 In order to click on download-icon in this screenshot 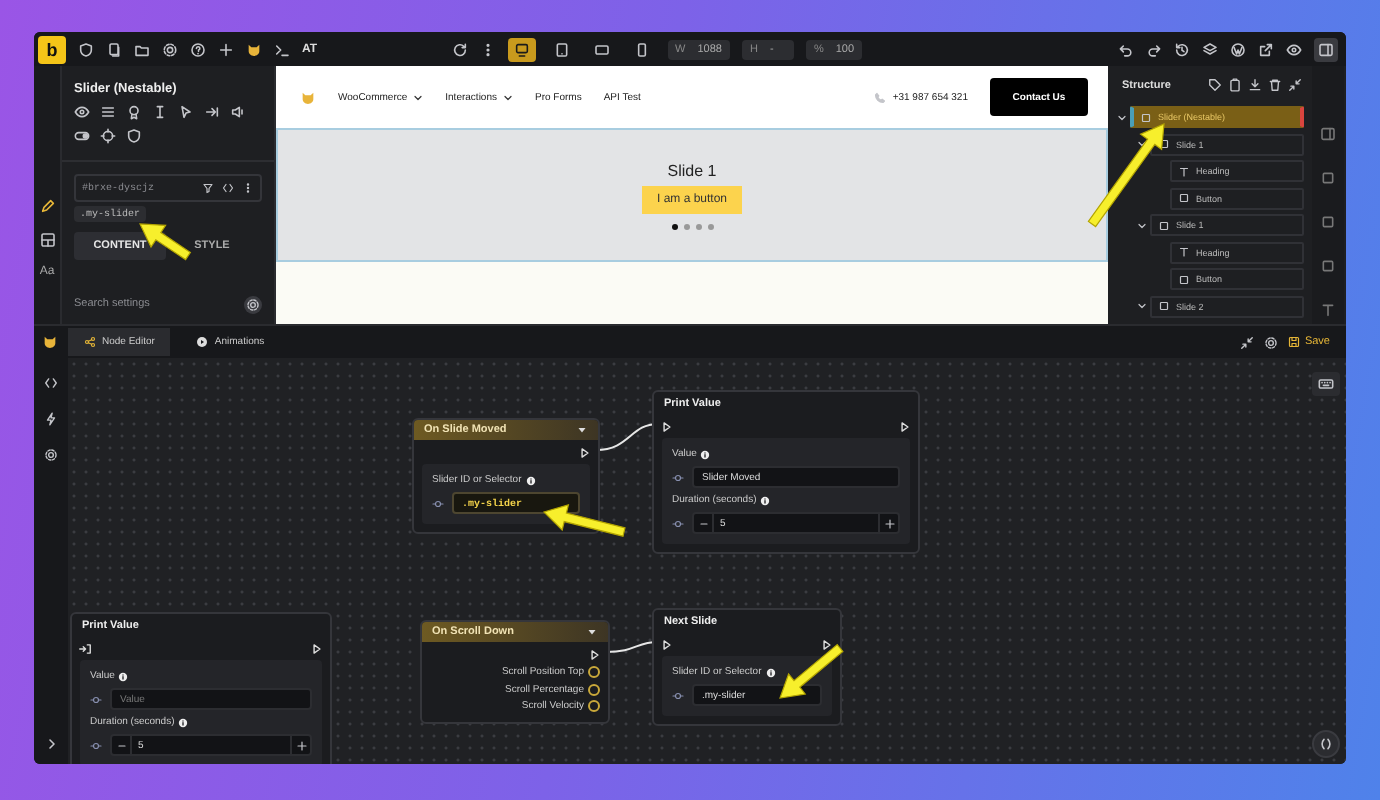, I will do `click(1255, 85)`.